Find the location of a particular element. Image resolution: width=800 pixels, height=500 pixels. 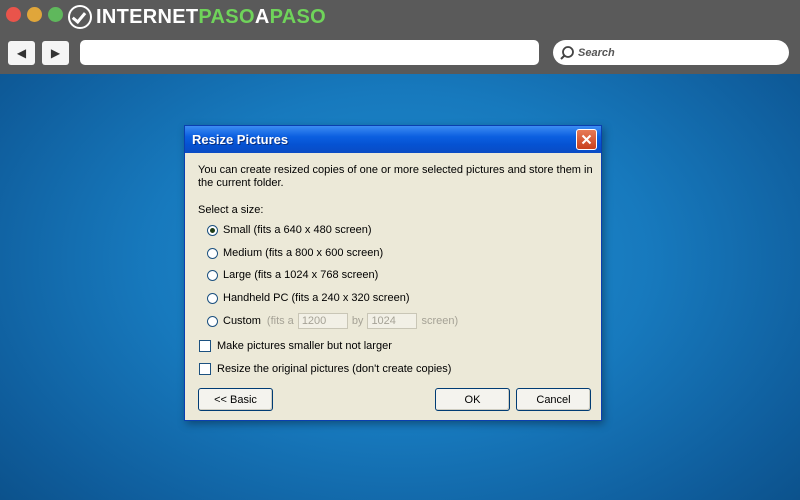

dialog-close-button is located at coordinates (586, 139).